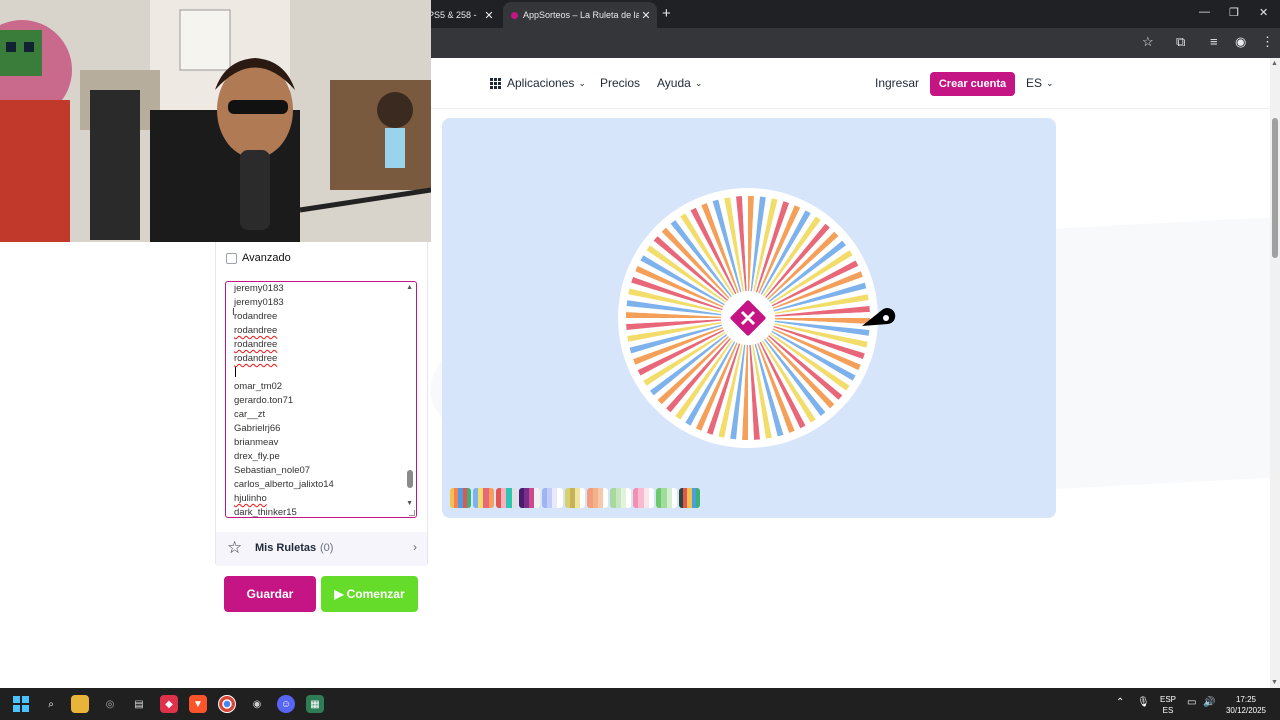 The height and width of the screenshot is (720, 1280). Describe the element at coordinates (972, 84) in the screenshot. I see `signup-button: Crear cuenta` at that location.